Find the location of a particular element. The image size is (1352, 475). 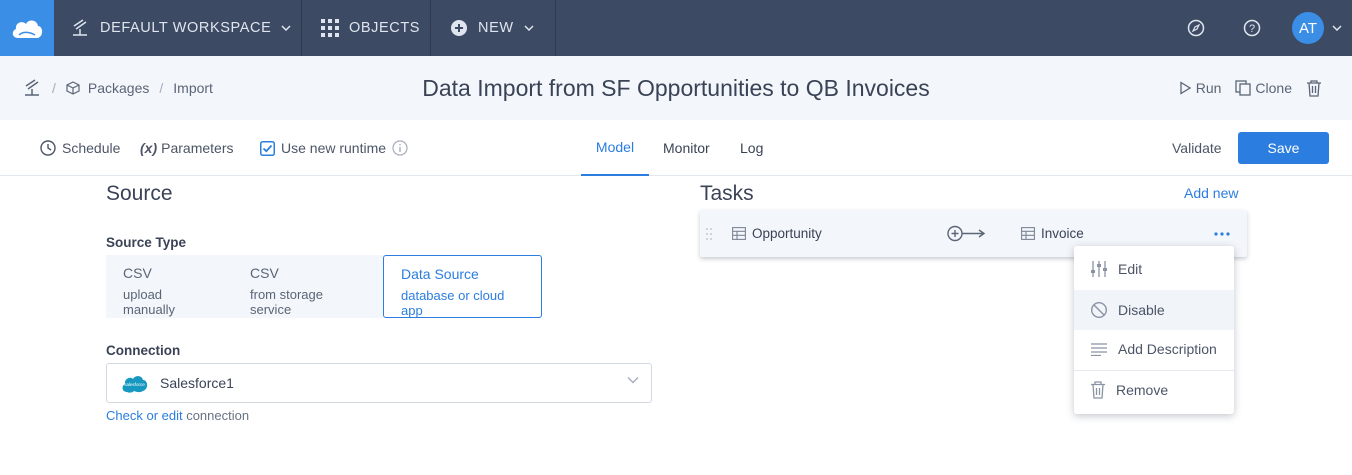

clone-button: Clone is located at coordinates (1263, 88).